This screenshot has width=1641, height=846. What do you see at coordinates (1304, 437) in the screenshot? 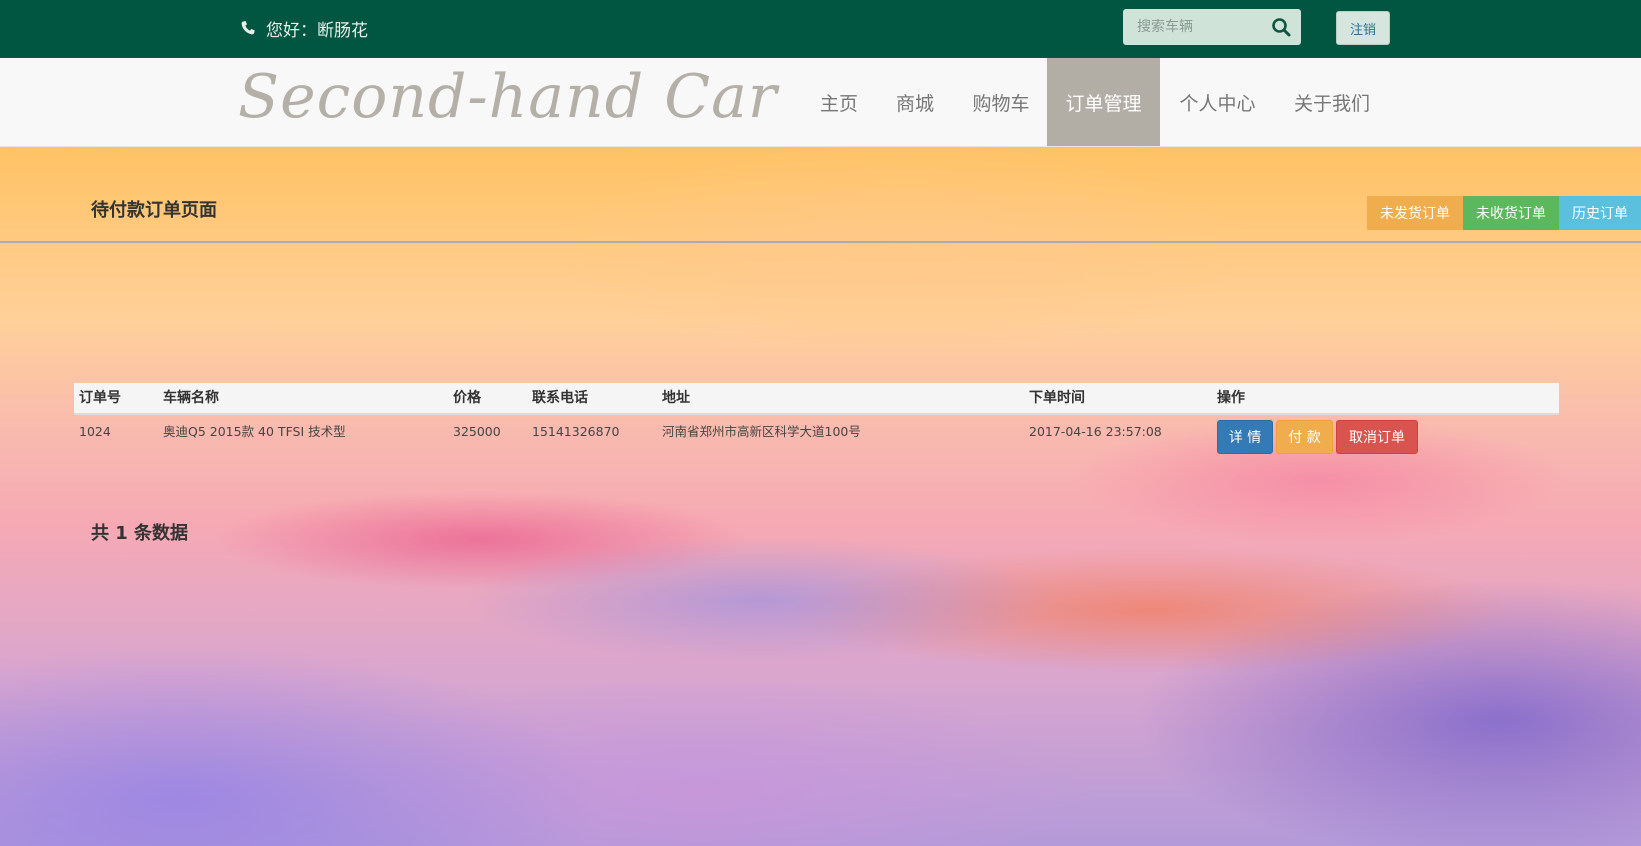
I see `order-pay-button: 付 款` at bounding box center [1304, 437].